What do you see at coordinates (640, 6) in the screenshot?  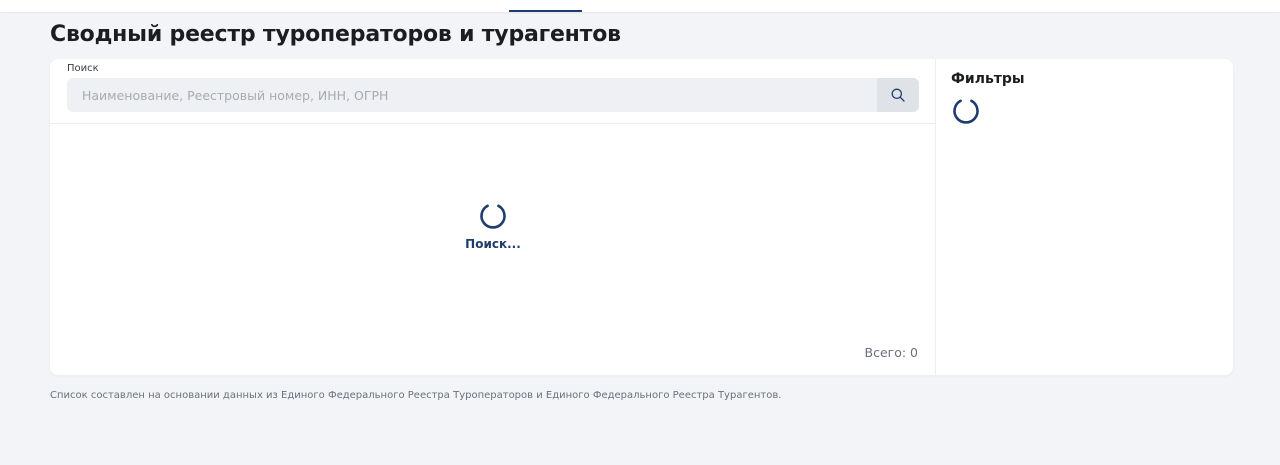 I see `top-navigation-bar` at bounding box center [640, 6].